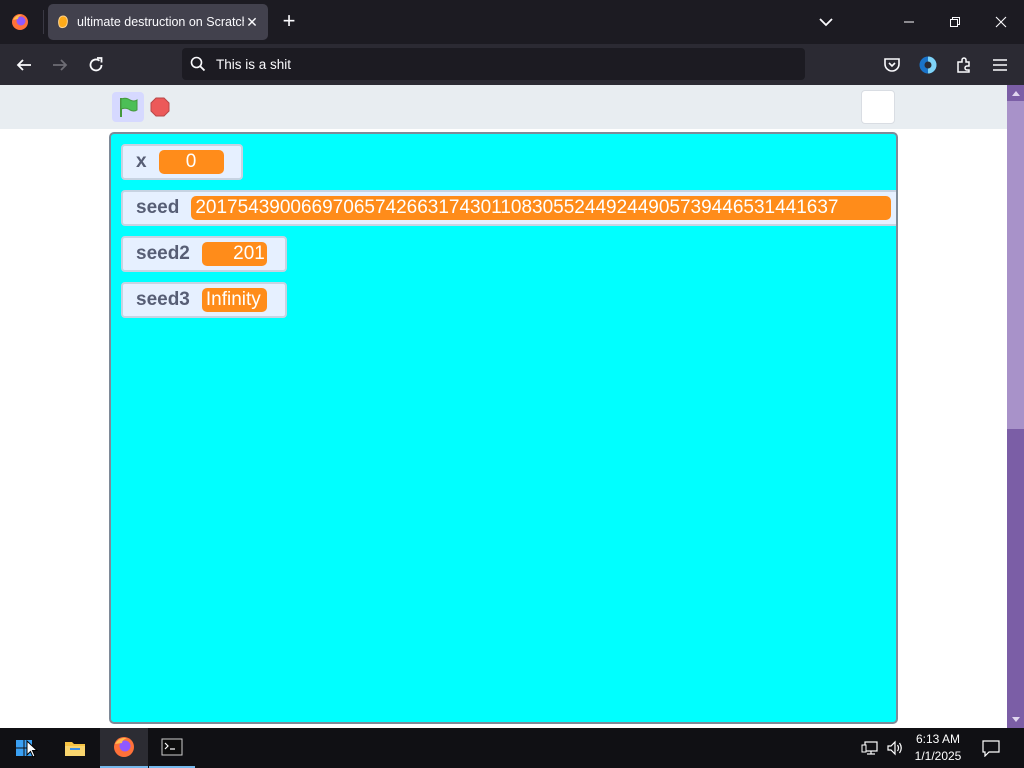  Describe the element at coordinates (63, 22) in the screenshot. I see `scratch-favicon-icon` at that location.